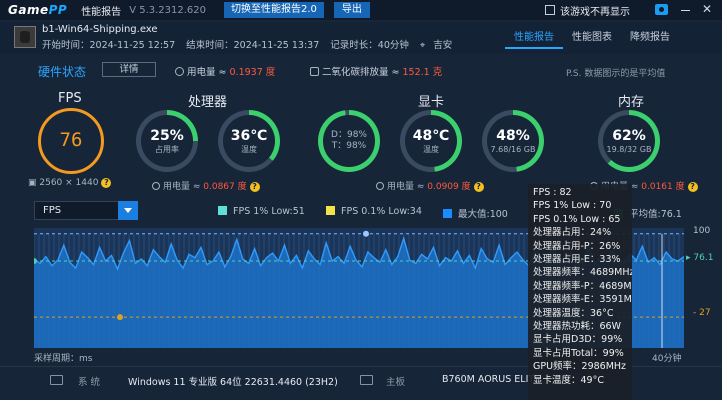 The width and height of the screenshot is (722, 400). What do you see at coordinates (225, 71) in the screenshot?
I see `total-power: 用电量 ≈ 0.1937 度` at bounding box center [225, 71].